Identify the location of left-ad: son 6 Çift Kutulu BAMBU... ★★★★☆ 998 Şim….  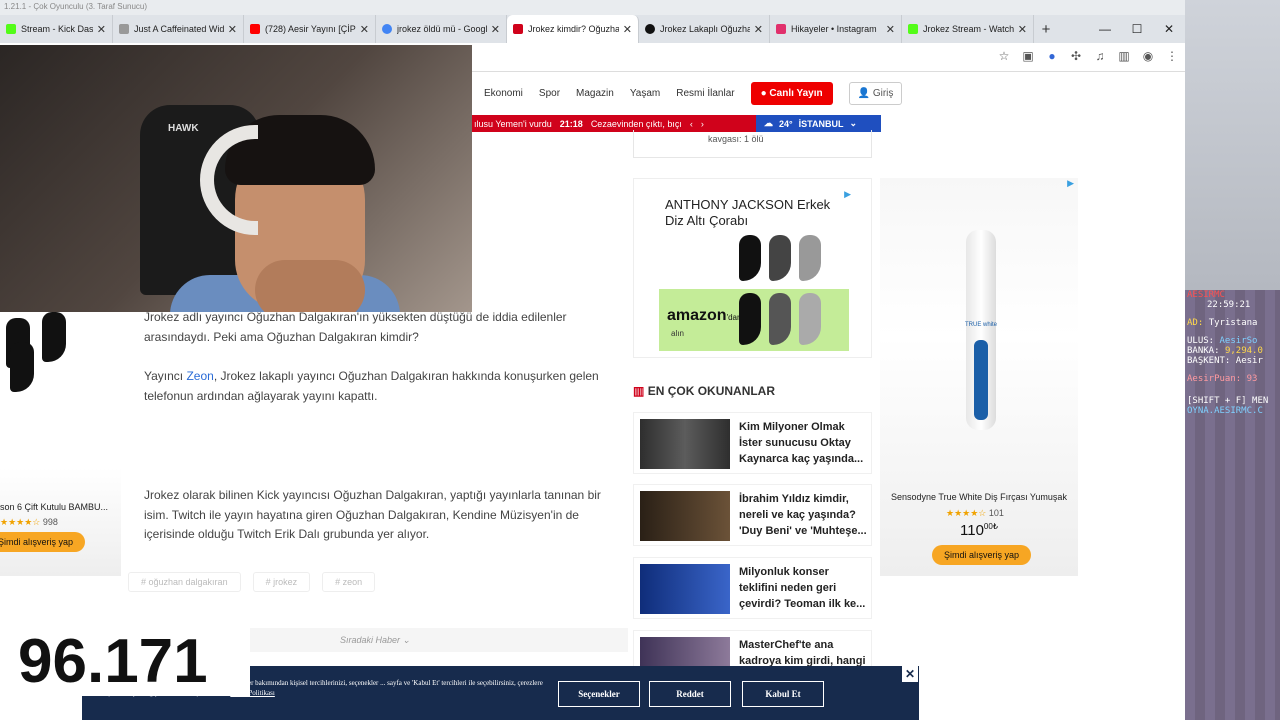
(60, 441).